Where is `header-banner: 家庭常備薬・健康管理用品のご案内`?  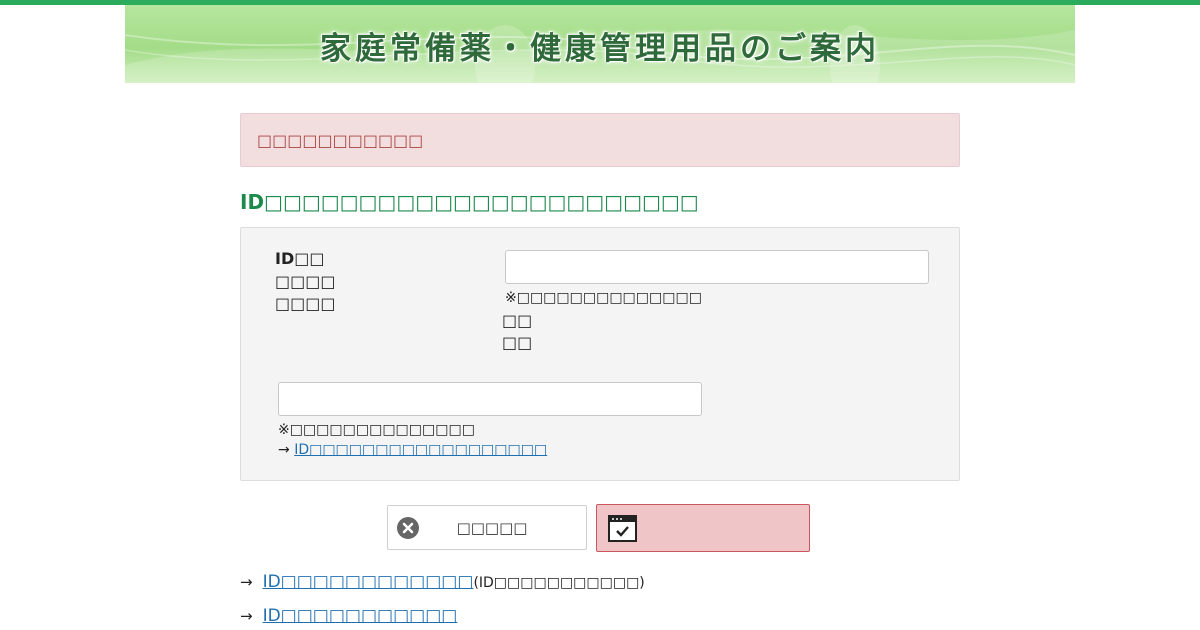
header-banner: 家庭常備薬・健康管理用品のご案内 is located at coordinates (600, 44).